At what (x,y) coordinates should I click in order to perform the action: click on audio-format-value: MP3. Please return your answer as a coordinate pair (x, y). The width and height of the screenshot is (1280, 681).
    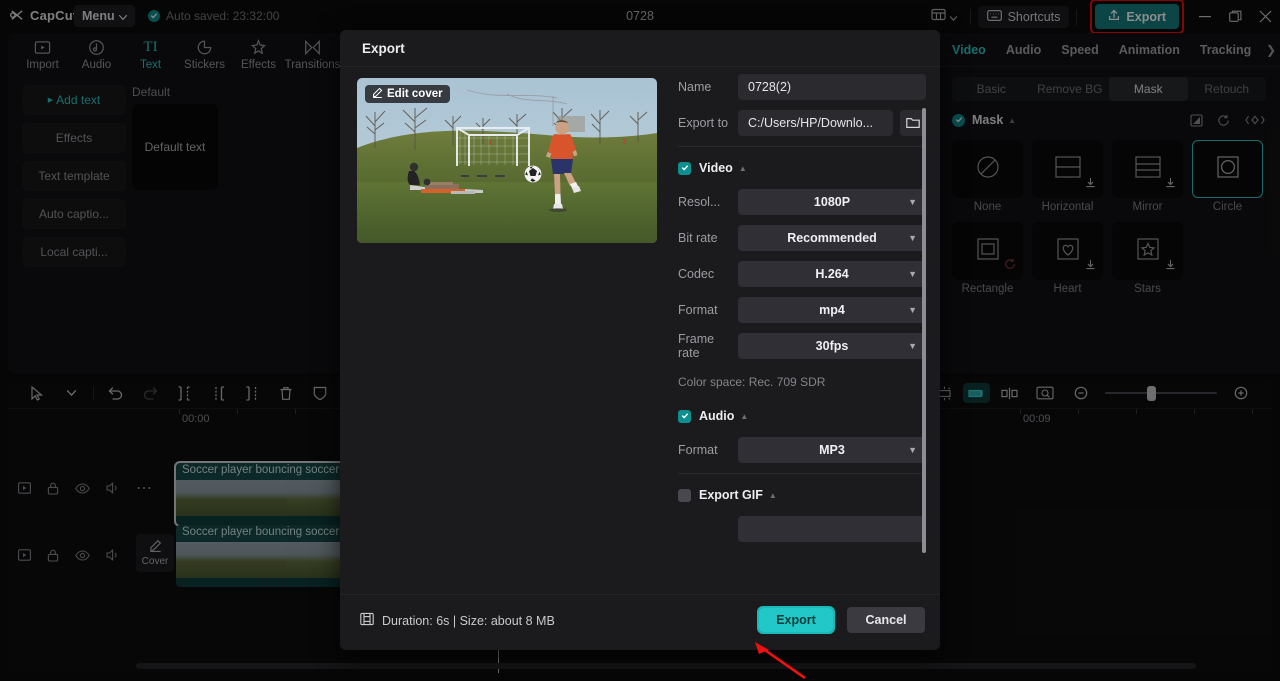
    Looking at the image, I should click on (832, 450).